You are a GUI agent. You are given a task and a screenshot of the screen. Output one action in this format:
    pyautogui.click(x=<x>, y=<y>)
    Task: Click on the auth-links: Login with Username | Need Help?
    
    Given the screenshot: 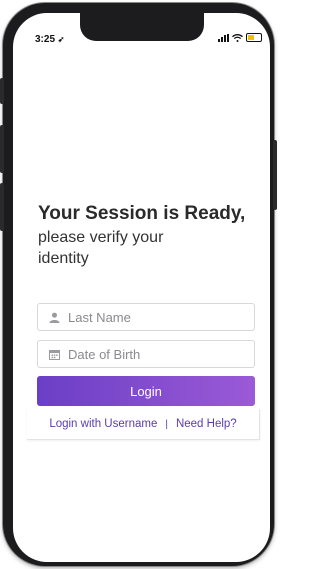 What is the action you would take?
    pyautogui.click(x=143, y=424)
    